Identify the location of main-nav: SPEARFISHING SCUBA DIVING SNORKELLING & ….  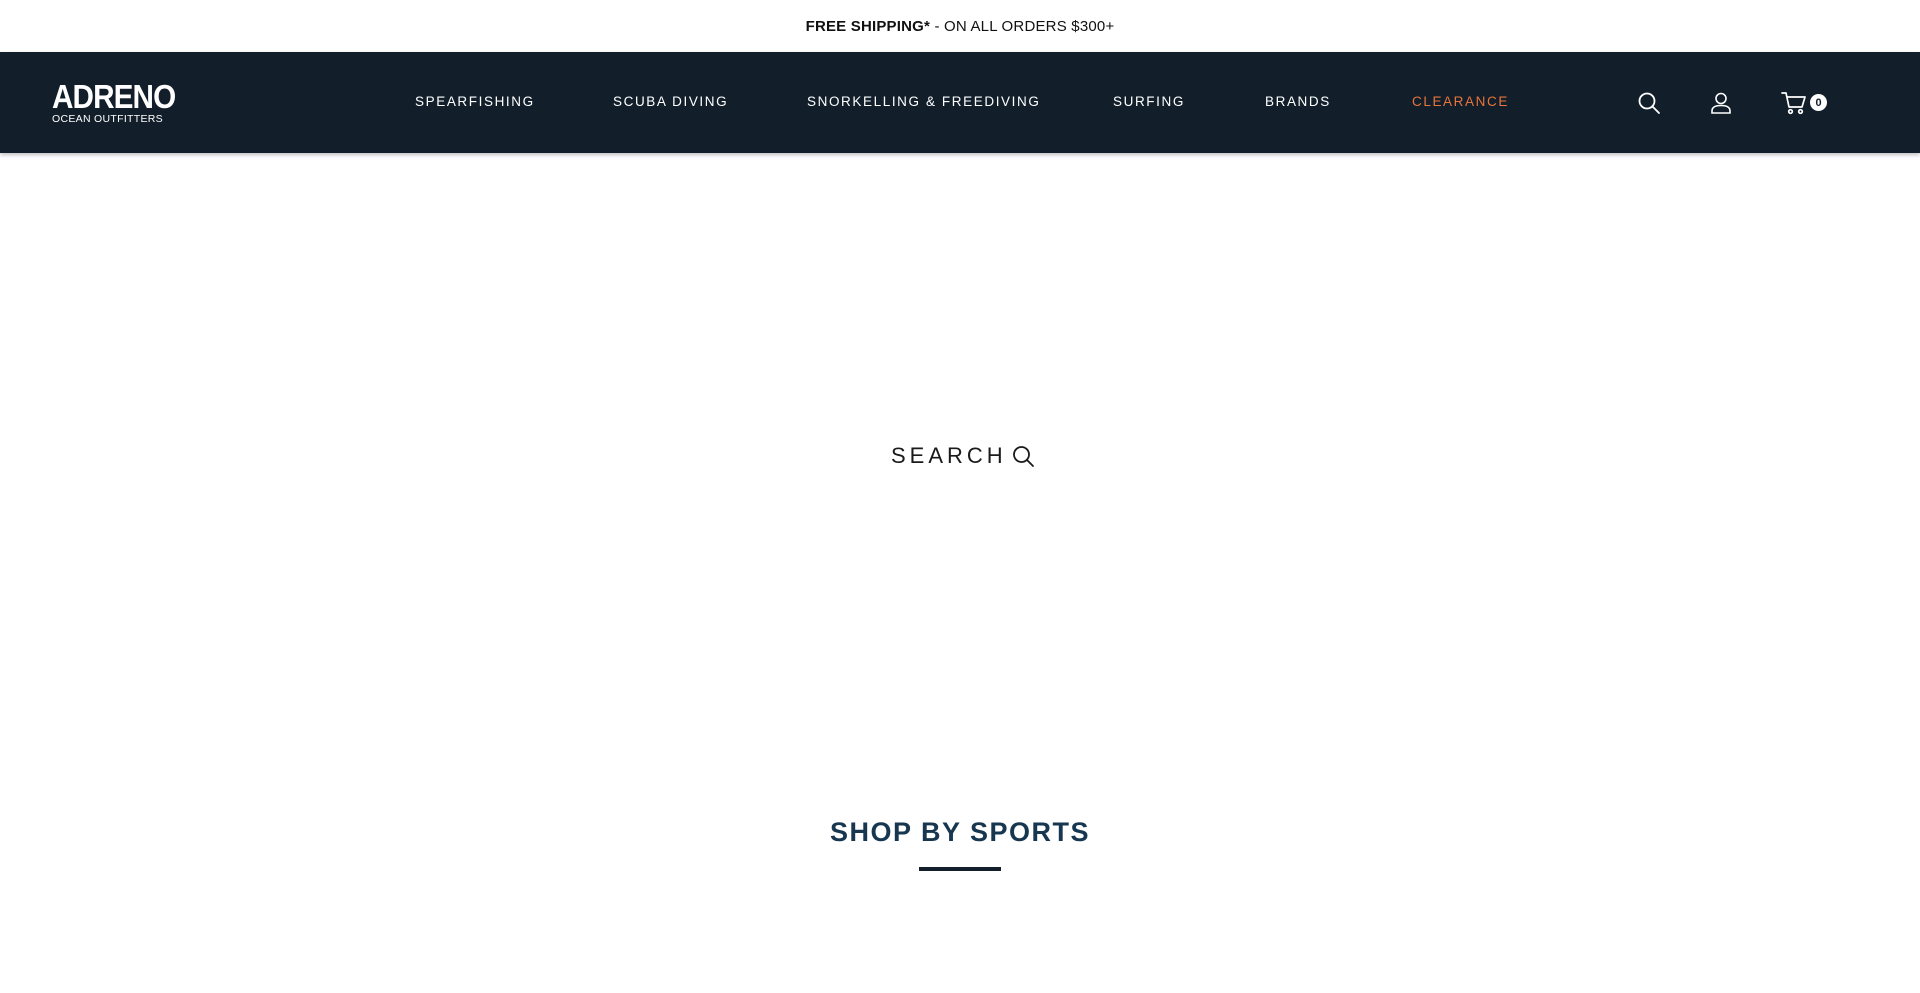
(960, 102).